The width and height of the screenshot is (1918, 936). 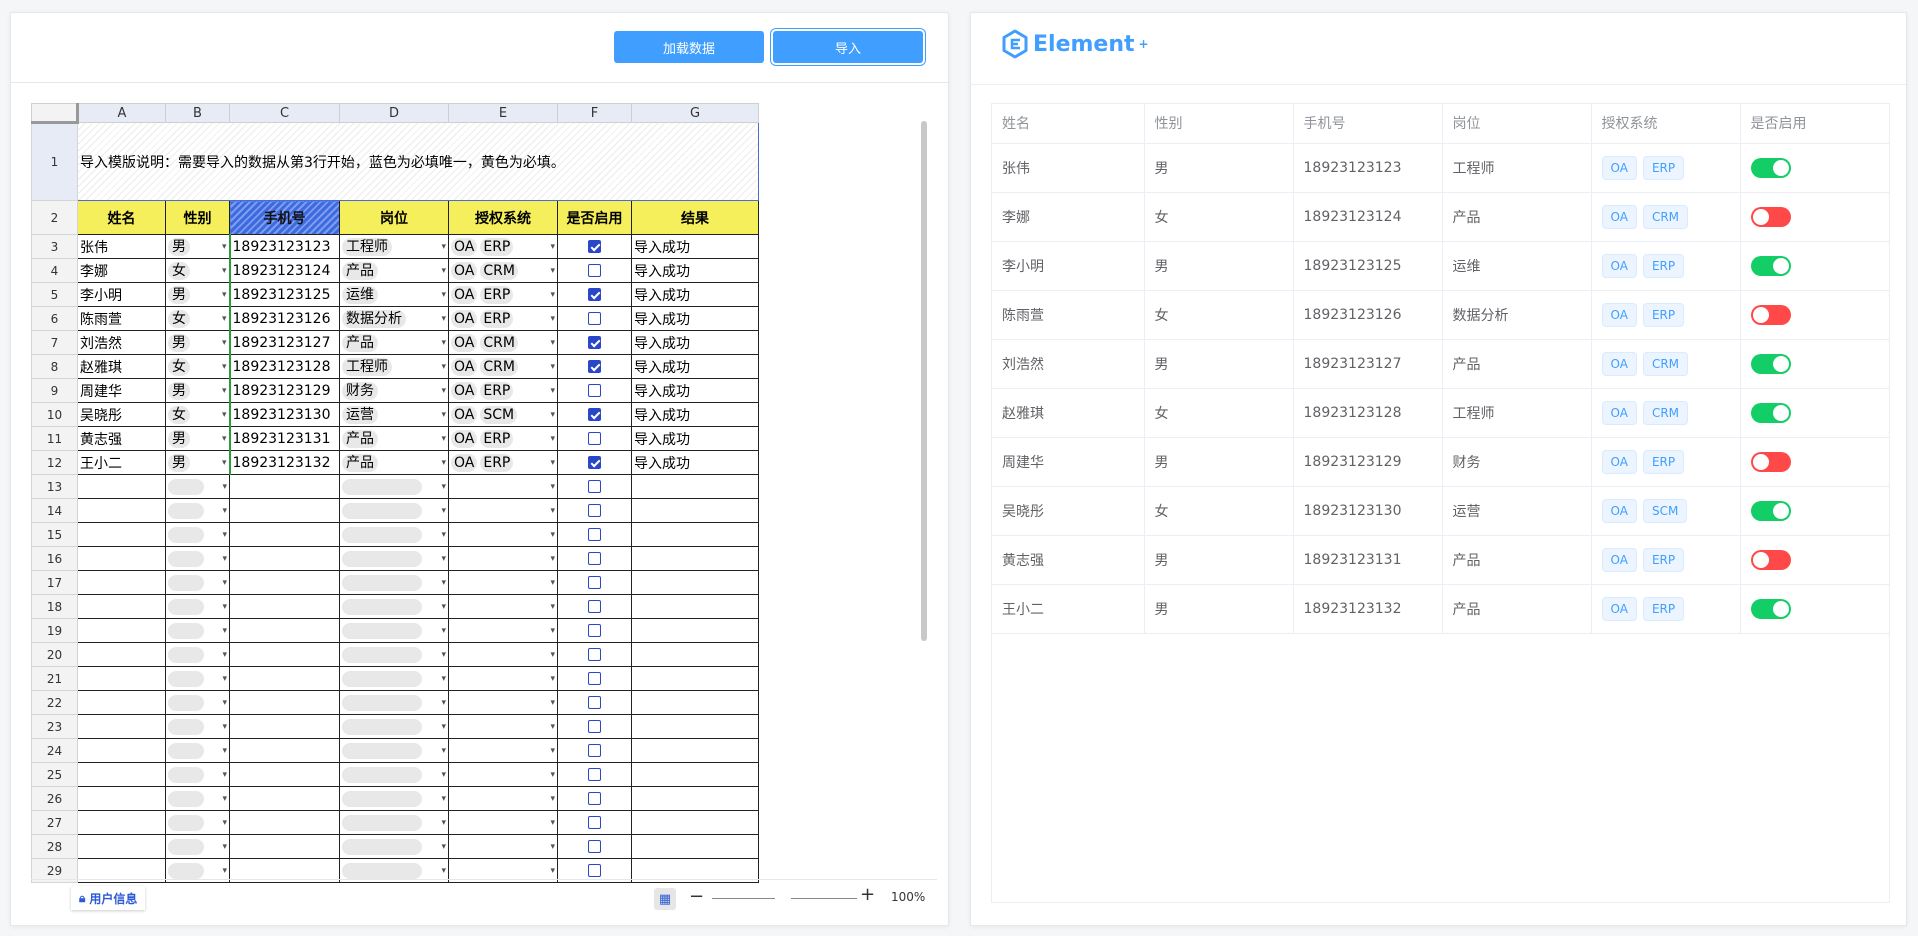 I want to click on post-dropdown: 产品 ▾, so click(x=394, y=270).